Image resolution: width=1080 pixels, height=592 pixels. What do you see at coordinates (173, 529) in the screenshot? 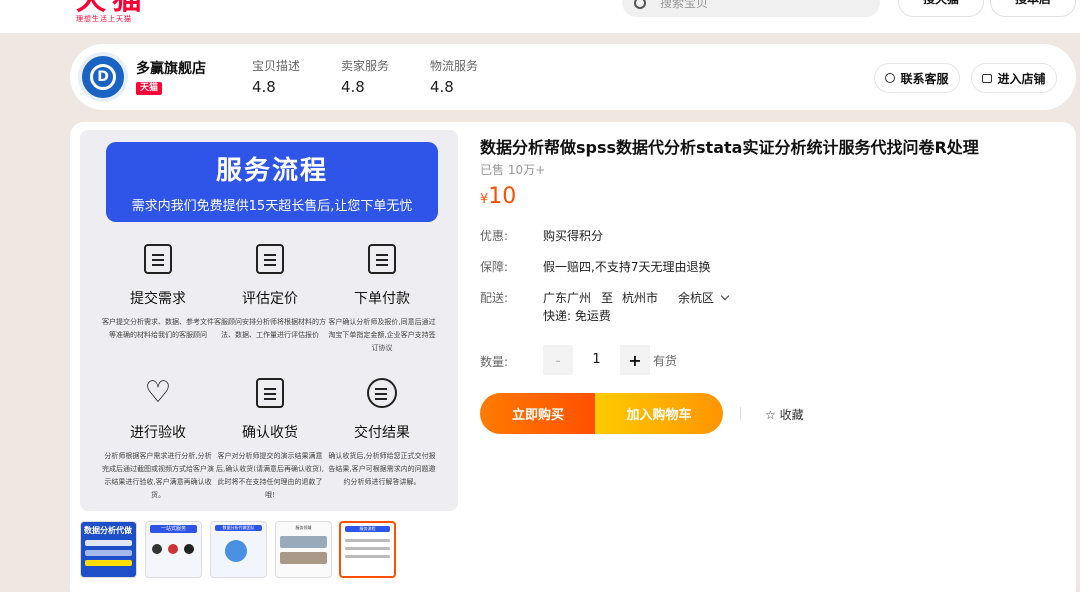
I see `thumbnail-label: 一站式服务` at bounding box center [173, 529].